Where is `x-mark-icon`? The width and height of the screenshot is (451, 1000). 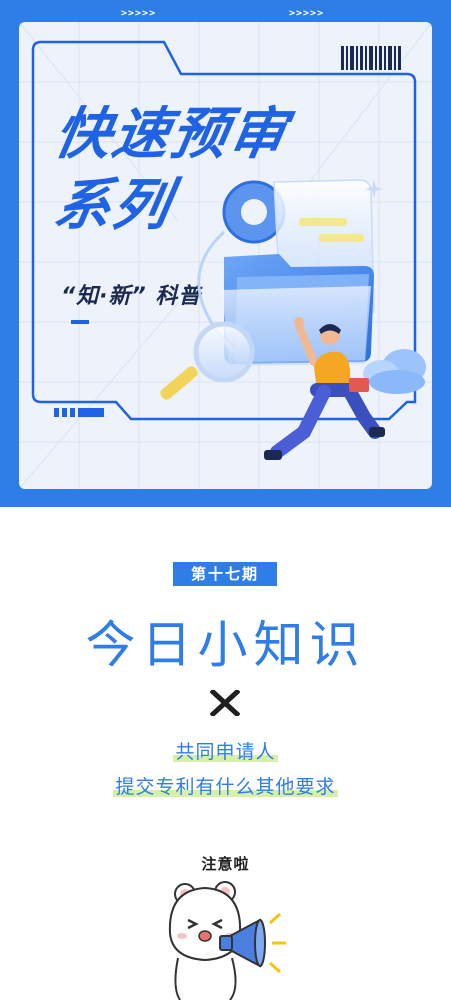 x-mark-icon is located at coordinates (225, 703).